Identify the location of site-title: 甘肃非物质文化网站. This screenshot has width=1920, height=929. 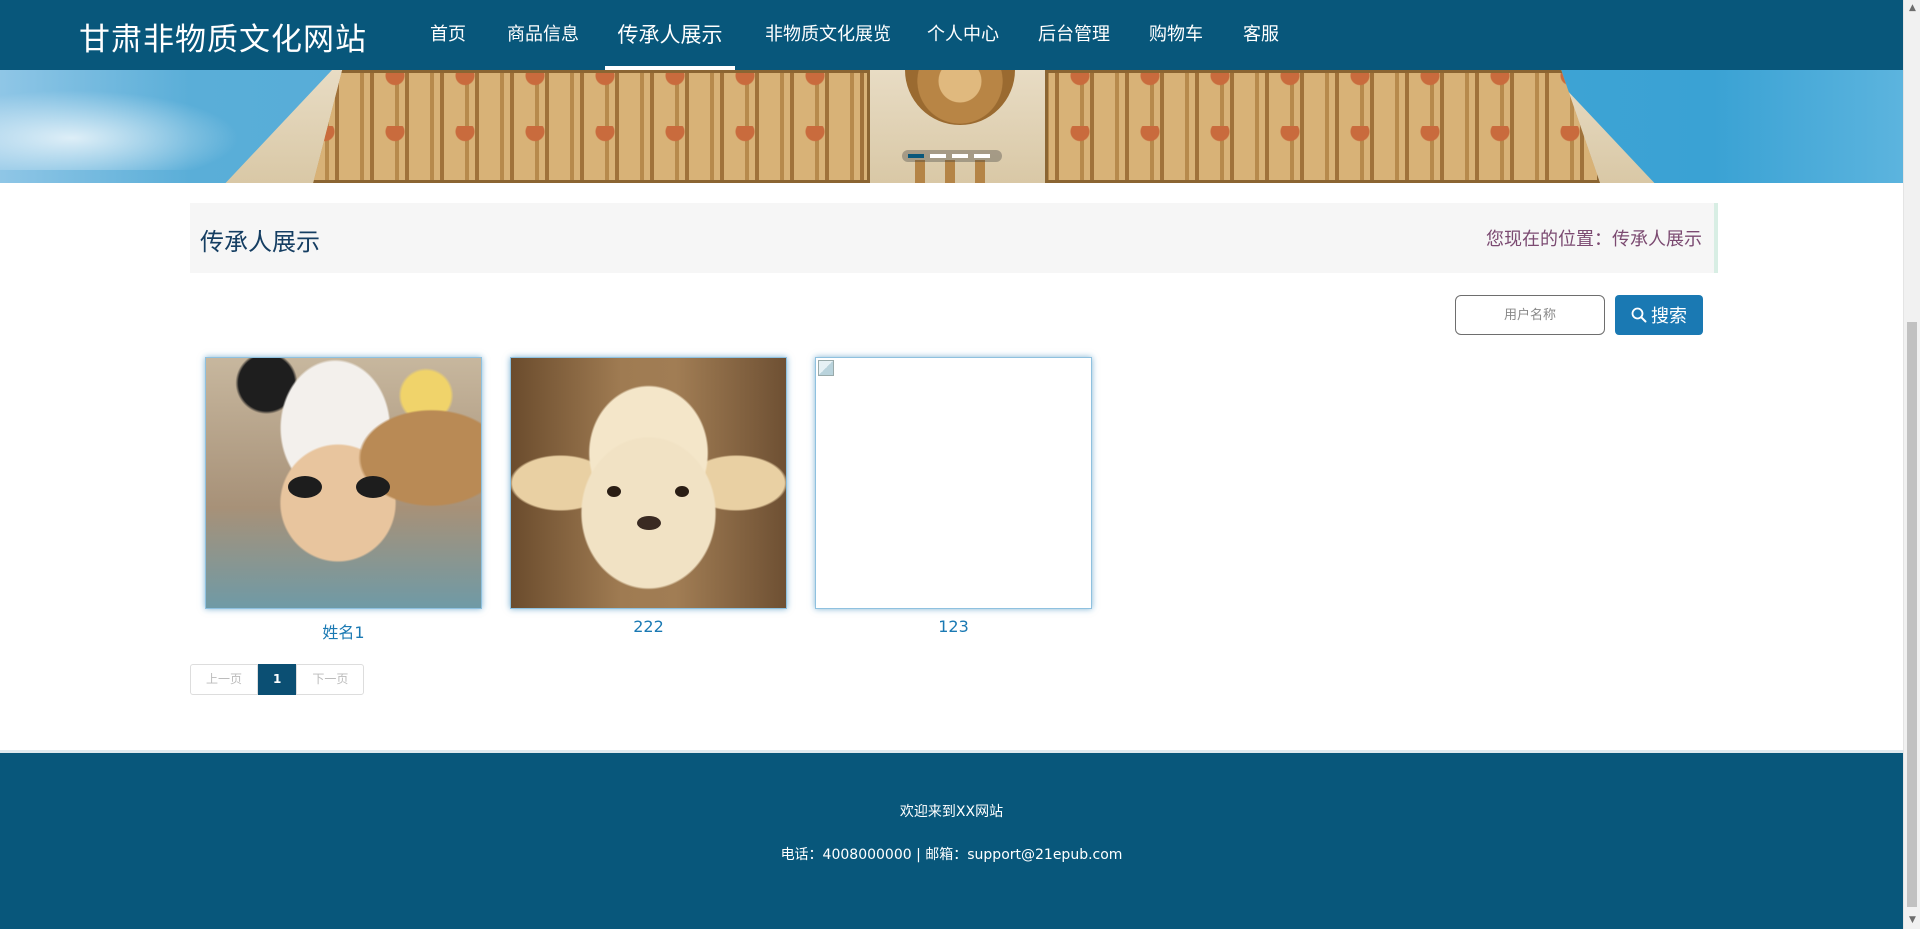
(223, 36).